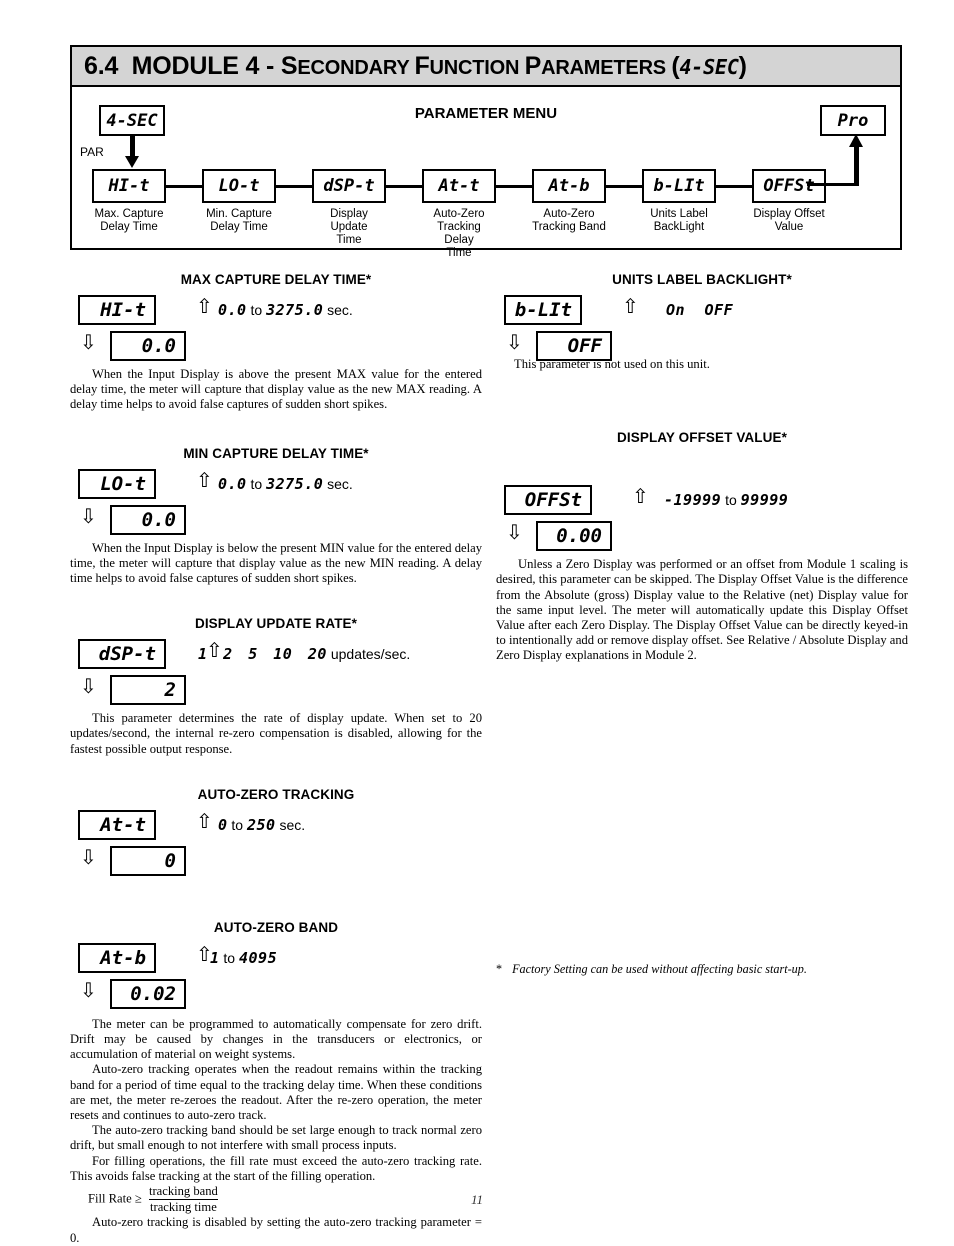 This screenshot has width=954, height=1246. I want to click on param-cluster-b-lit: b-LIt ⇧ ⇩ OFF On OFF, so click(702, 328).